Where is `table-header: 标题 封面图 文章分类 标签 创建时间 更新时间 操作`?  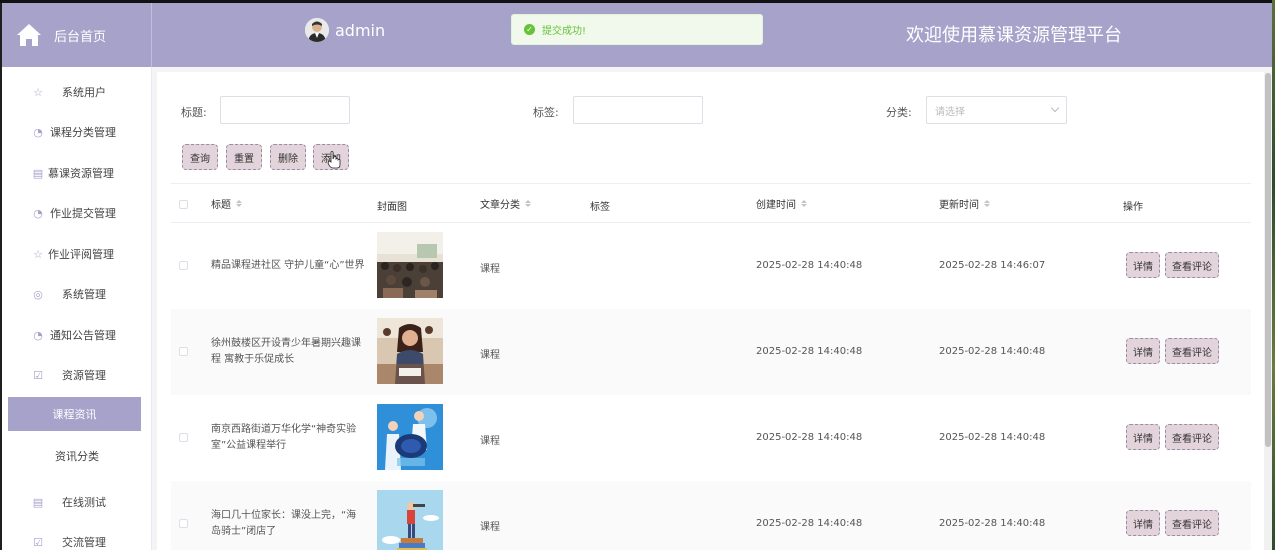 table-header: 标题 封面图 文章分类 标签 创建时间 更新时间 操作 is located at coordinates (711, 203).